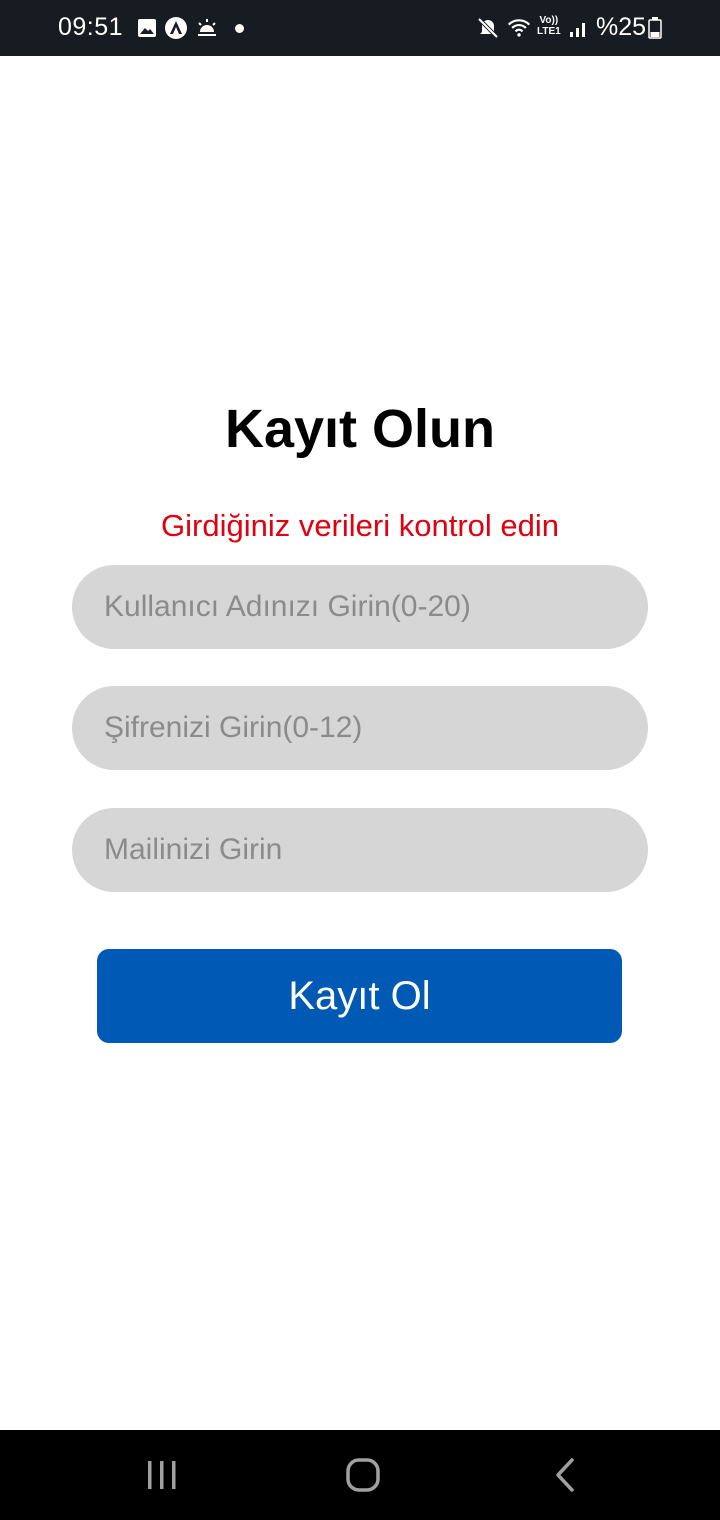  I want to click on volte-icon: Vo)) LTE1, so click(549, 26).